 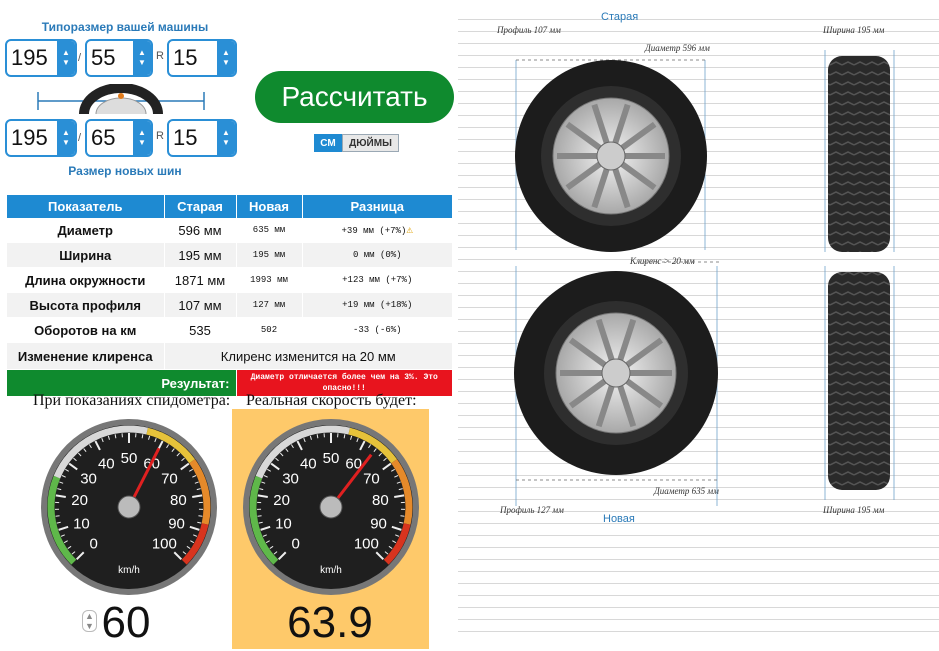 What do you see at coordinates (859, 381) in the screenshot?
I see `new-tread-icon` at bounding box center [859, 381].